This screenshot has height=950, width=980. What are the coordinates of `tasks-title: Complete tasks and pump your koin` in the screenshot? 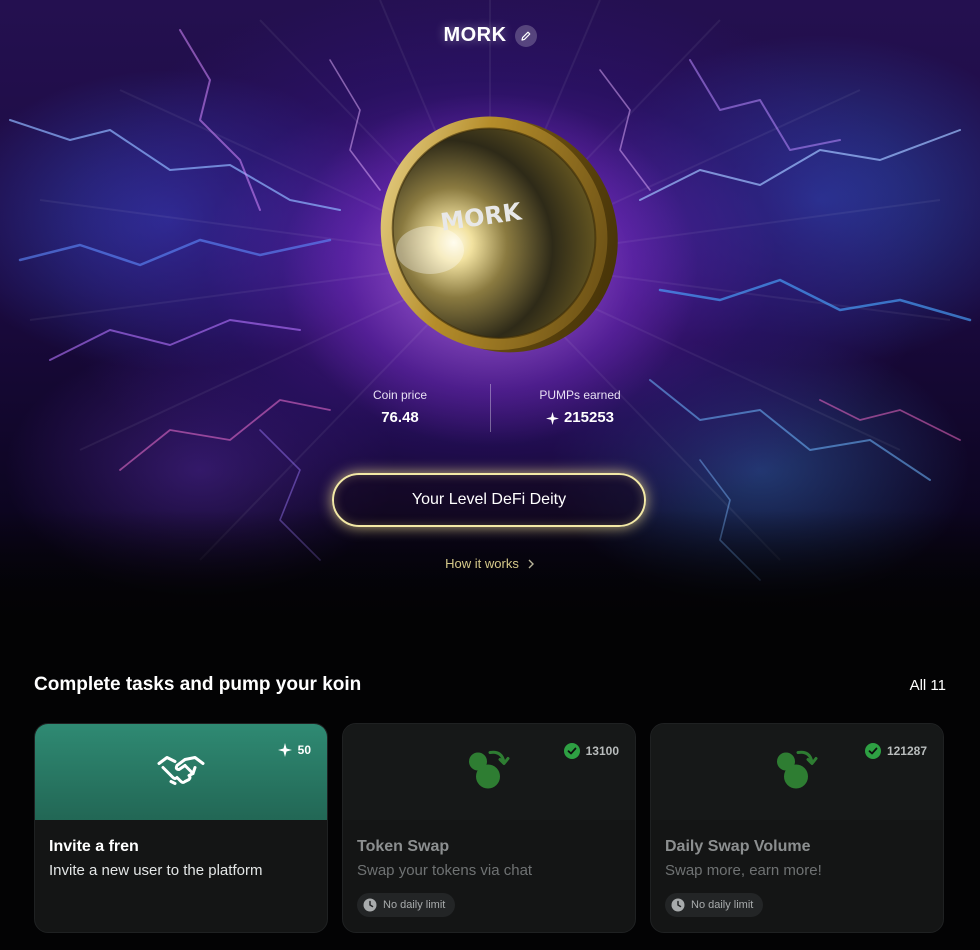 It's located at (198, 684).